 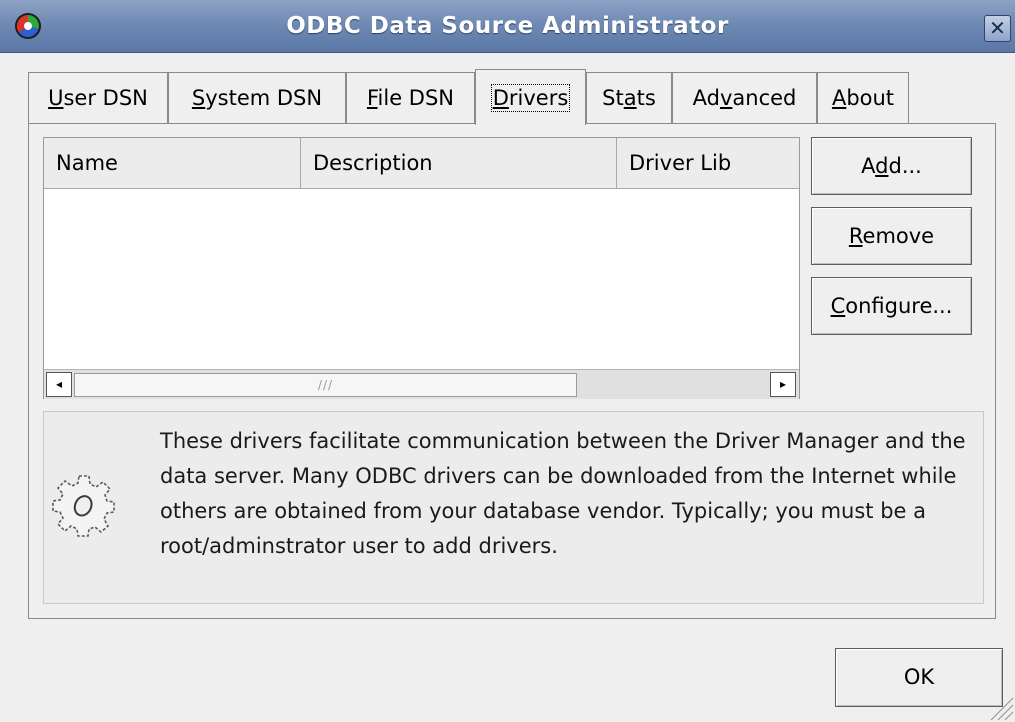 I want to click on tab-drivers: Drivers, so click(x=530, y=97).